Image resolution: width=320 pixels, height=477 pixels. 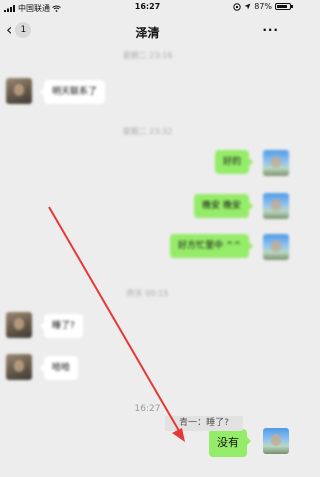 I want to click on status-bar: 中国联通 16:27 87%, so click(x=147, y=8).